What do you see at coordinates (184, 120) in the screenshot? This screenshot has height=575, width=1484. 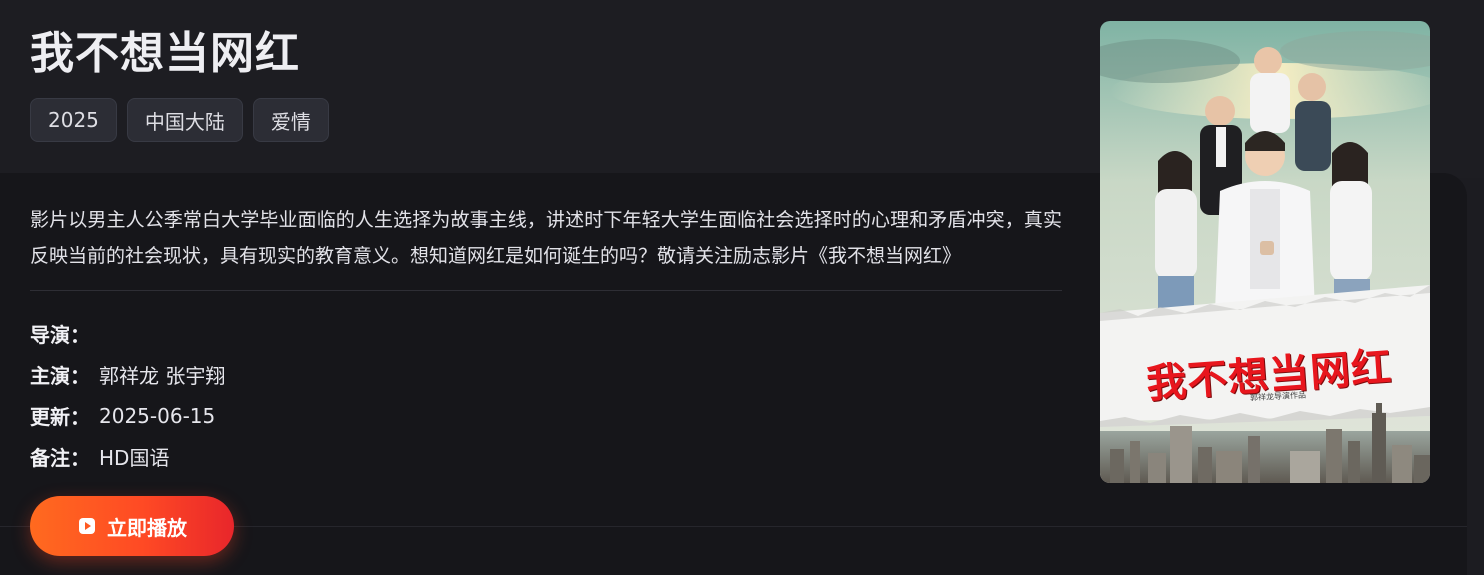 I see `tag-region: 中国大陆` at bounding box center [184, 120].